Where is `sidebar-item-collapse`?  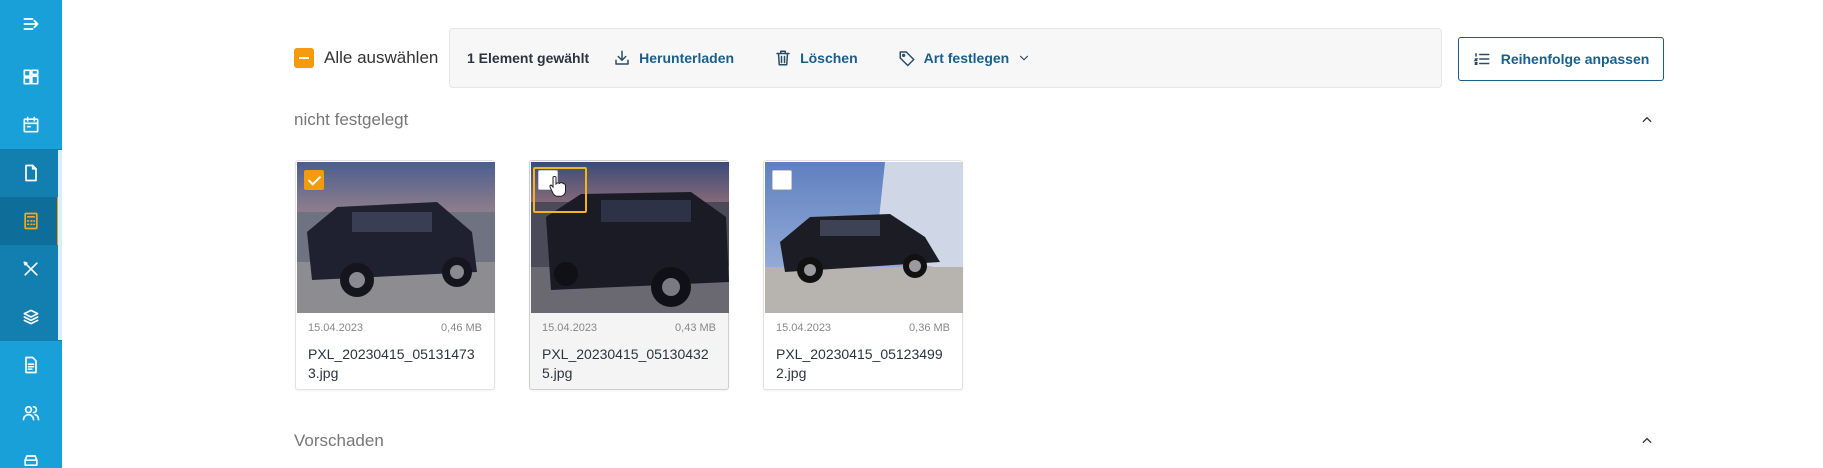
sidebar-item-collapse is located at coordinates (31, 24).